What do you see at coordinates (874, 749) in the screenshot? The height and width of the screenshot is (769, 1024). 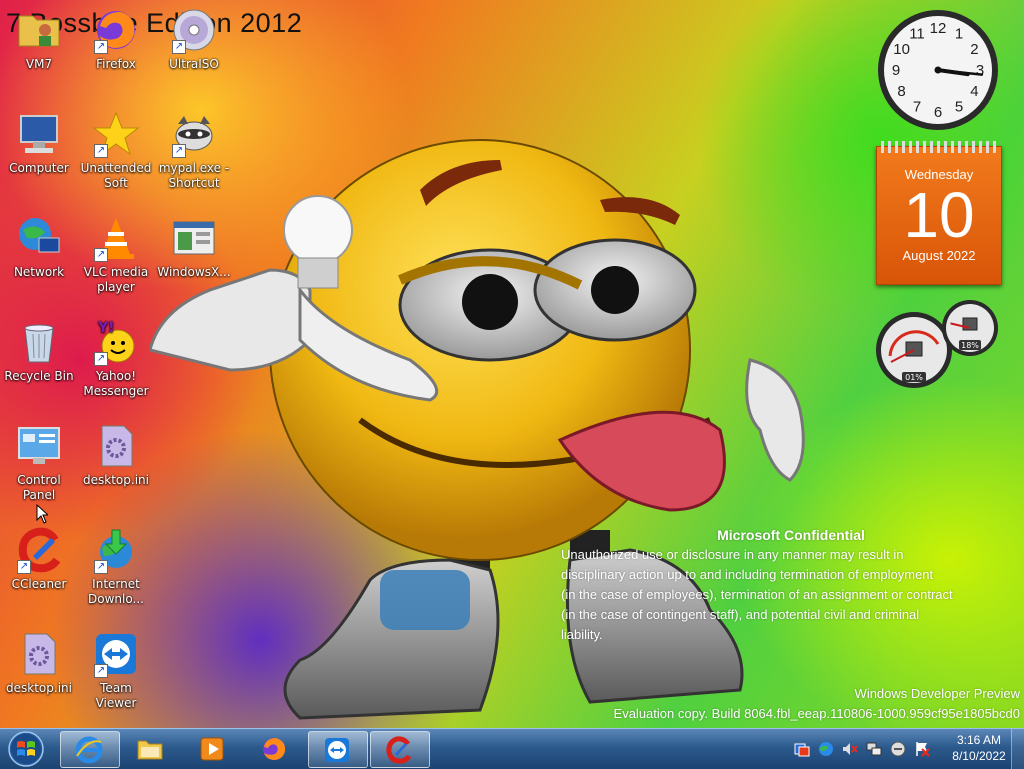 I see `network-status-icon` at bounding box center [874, 749].